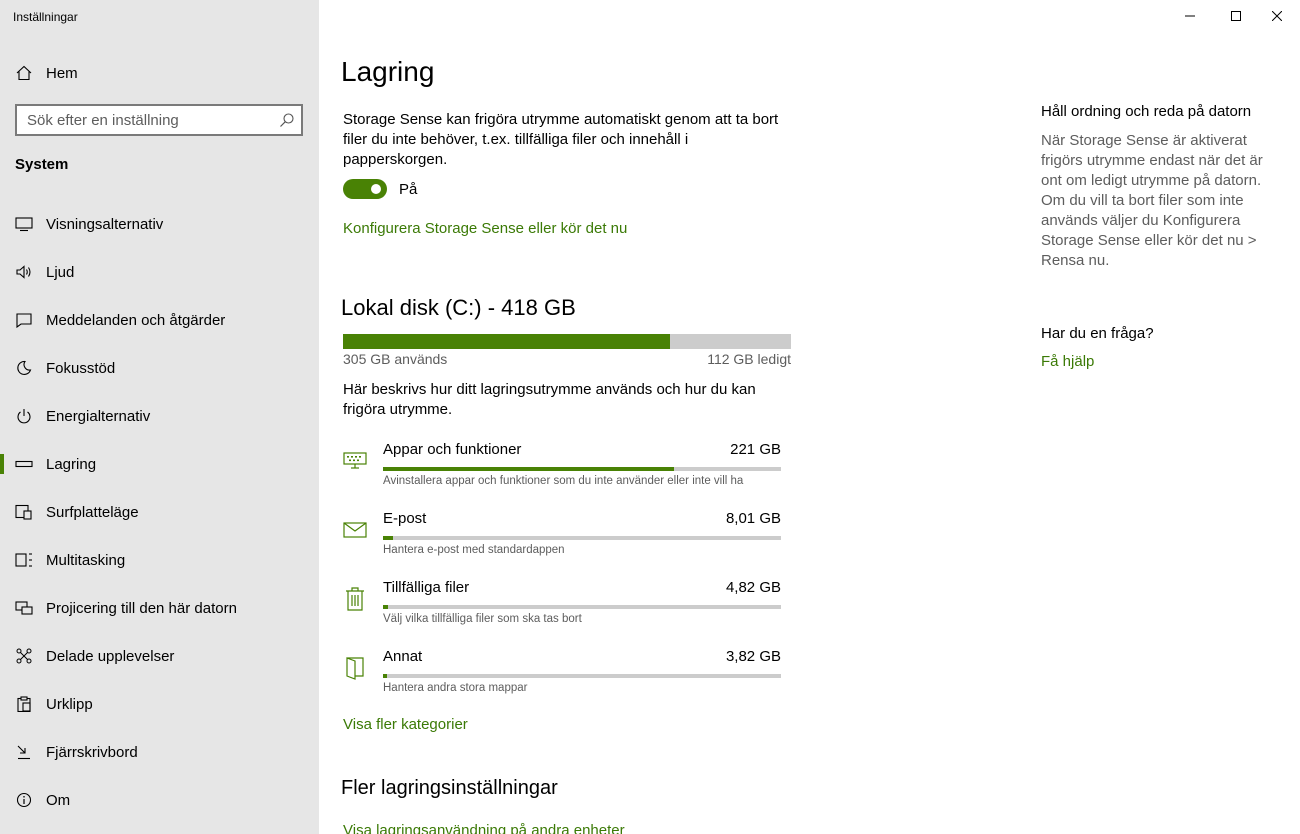 This screenshot has width=1300, height=834. I want to click on notification-icon, so click(24, 320).